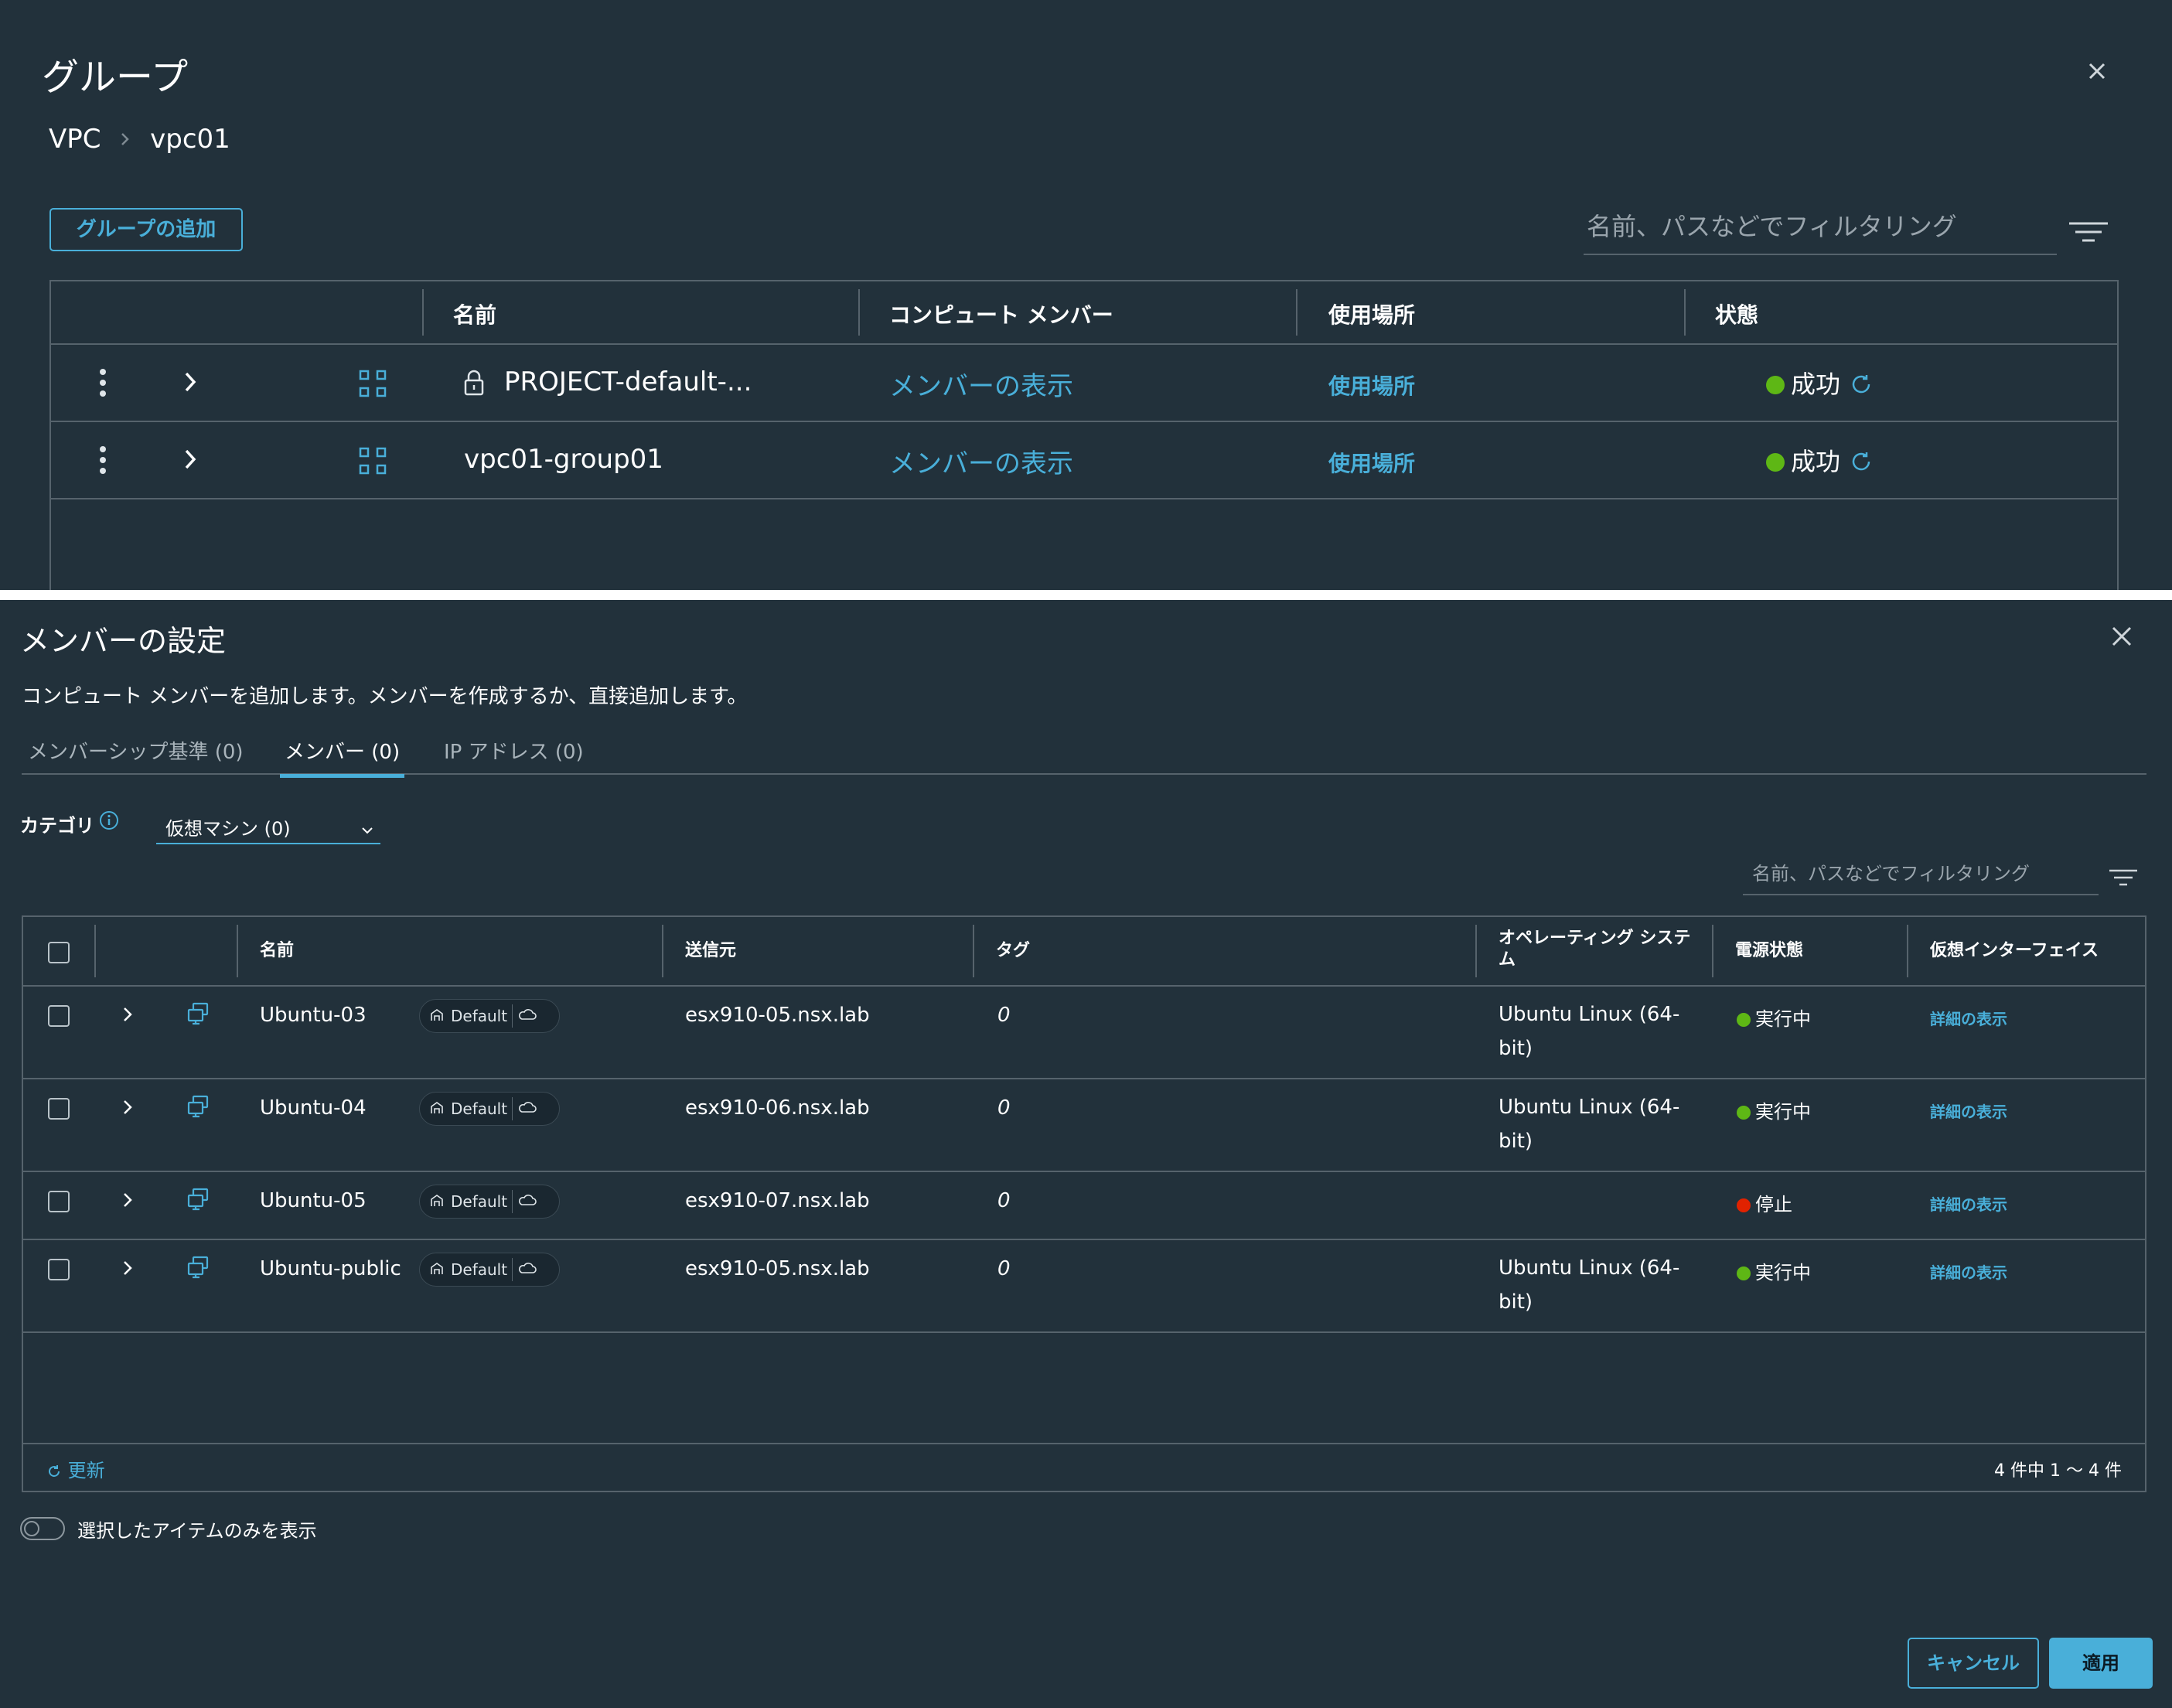  Describe the element at coordinates (125, 139) in the screenshot. I see `chevron-right-icon` at that location.